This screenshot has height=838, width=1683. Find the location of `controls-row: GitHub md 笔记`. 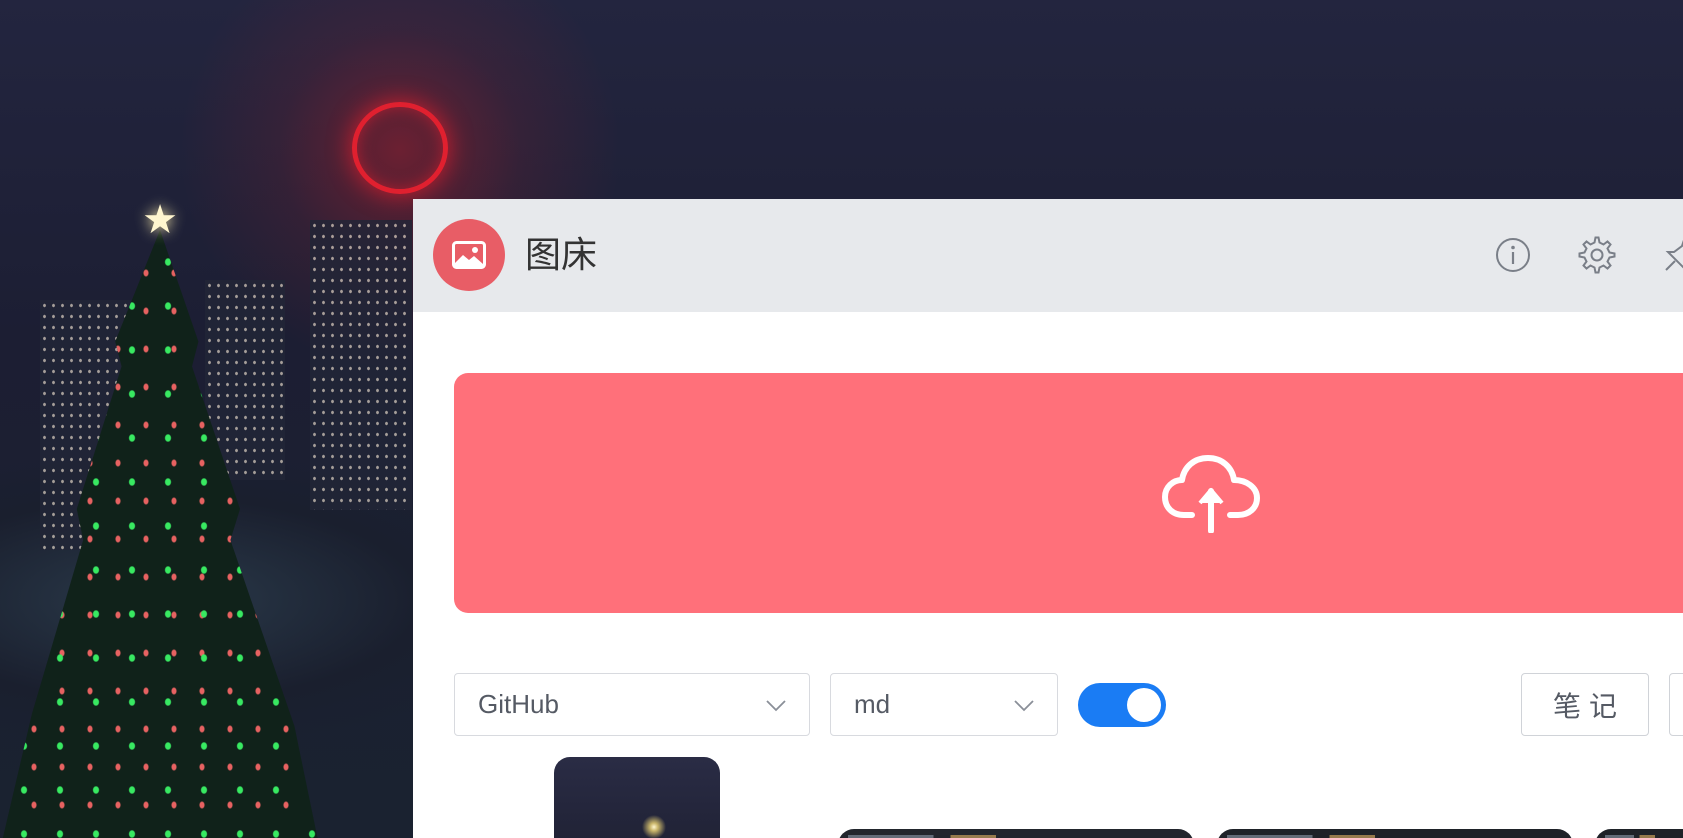

controls-row: GitHub md 笔记 is located at coordinates (1048, 705).